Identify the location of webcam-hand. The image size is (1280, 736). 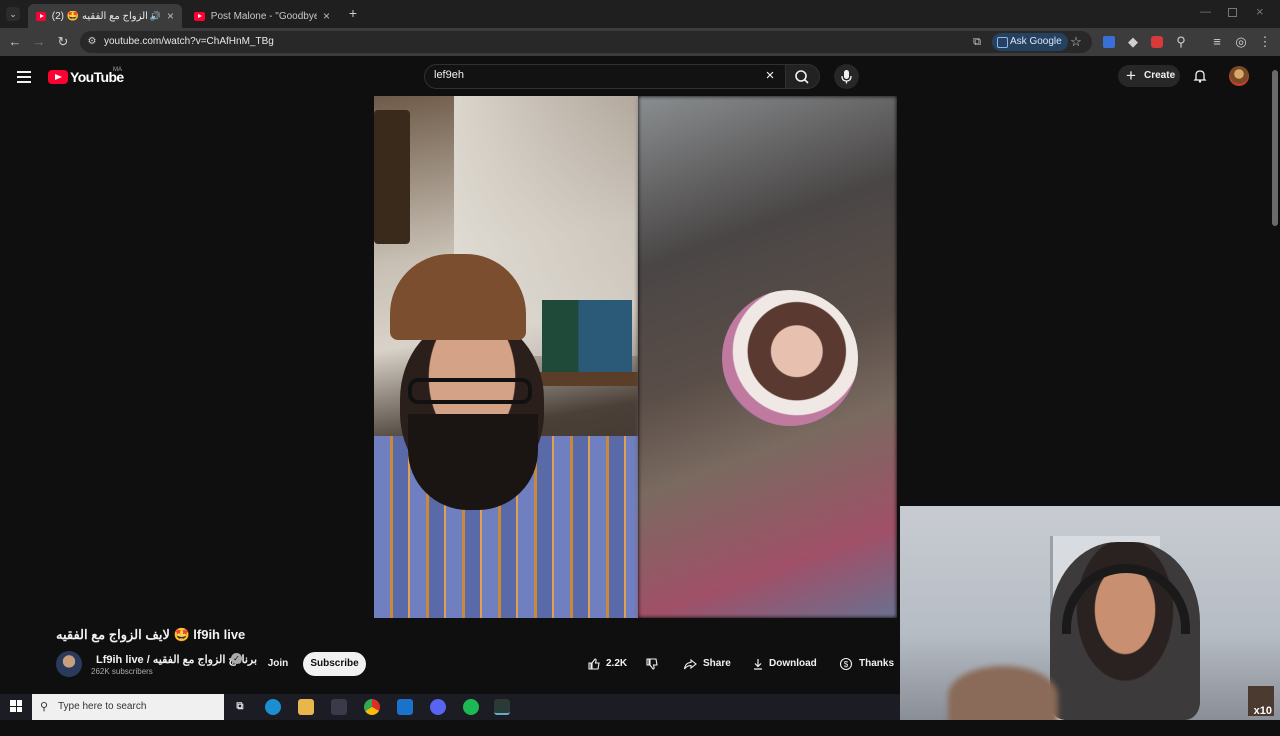
(1003, 693).